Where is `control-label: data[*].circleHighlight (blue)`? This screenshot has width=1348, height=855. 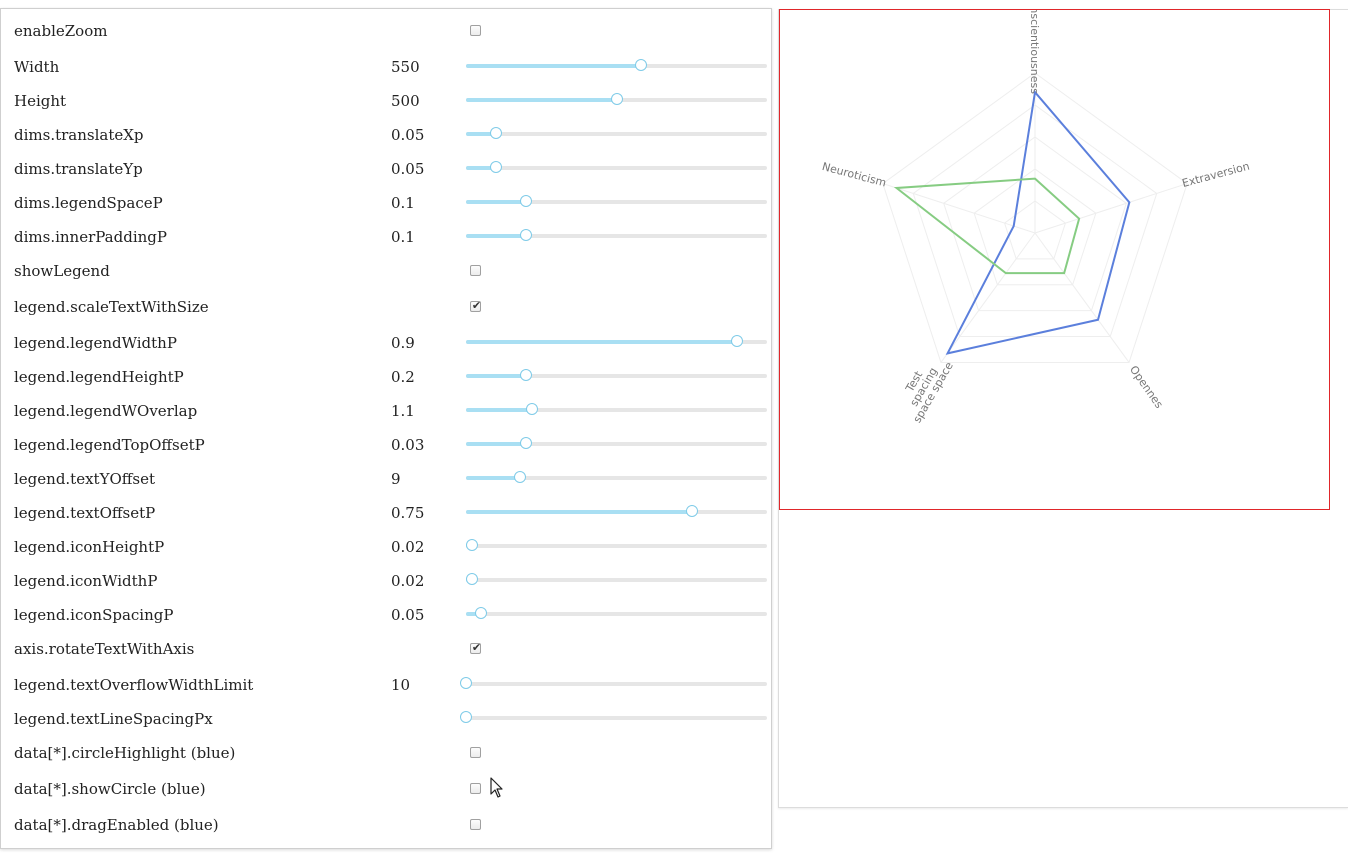
control-label: data[*].circleHighlight (blue) is located at coordinates (125, 753).